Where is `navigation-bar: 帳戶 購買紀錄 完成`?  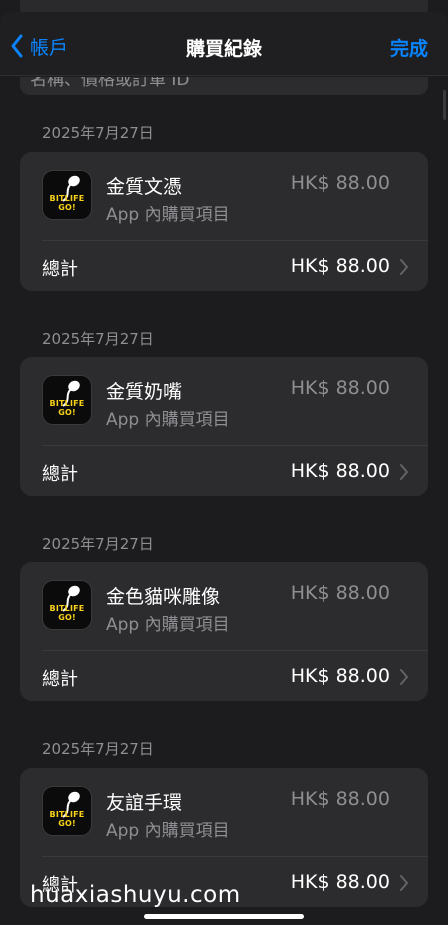 navigation-bar: 帳戶 購買紀錄 完成 is located at coordinates (224, 44).